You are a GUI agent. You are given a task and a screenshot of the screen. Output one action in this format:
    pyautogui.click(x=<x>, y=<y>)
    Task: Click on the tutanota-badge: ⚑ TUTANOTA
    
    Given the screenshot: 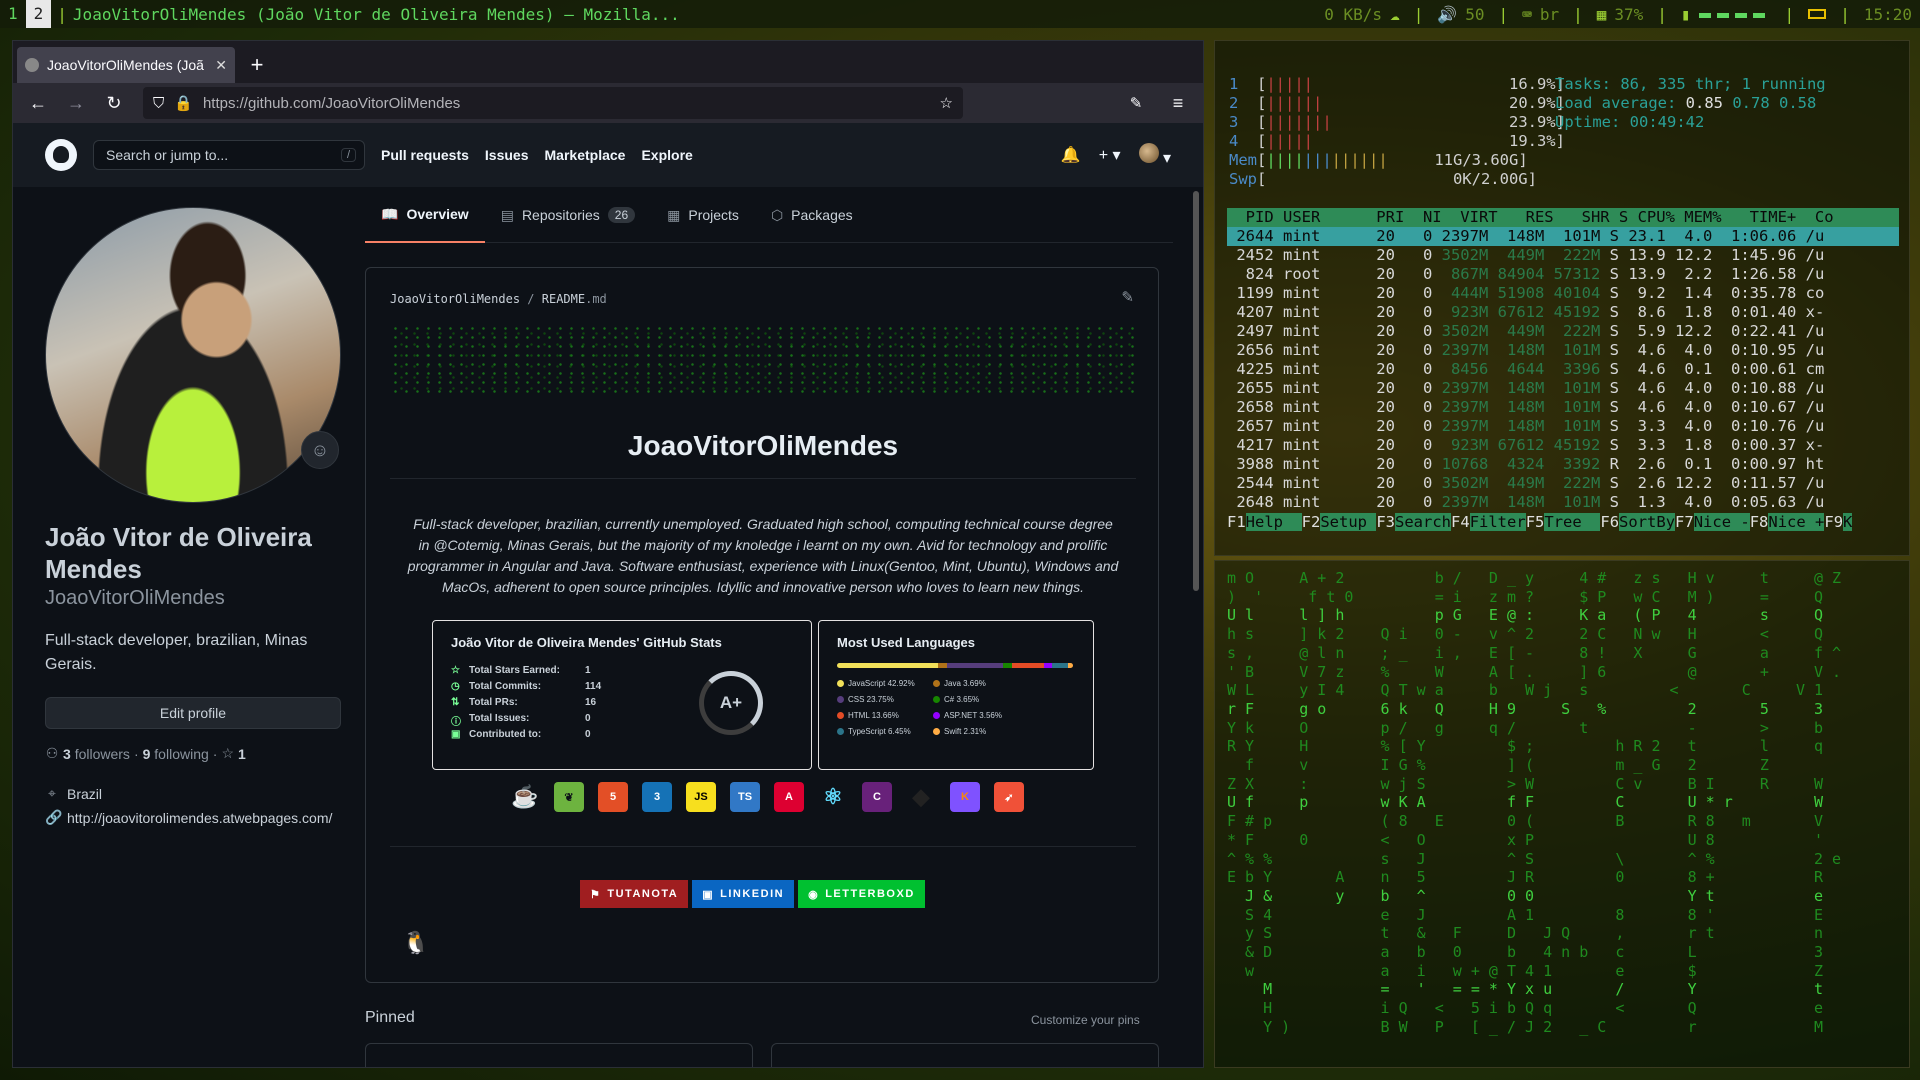 What is the action you would take?
    pyautogui.click(x=634, y=894)
    